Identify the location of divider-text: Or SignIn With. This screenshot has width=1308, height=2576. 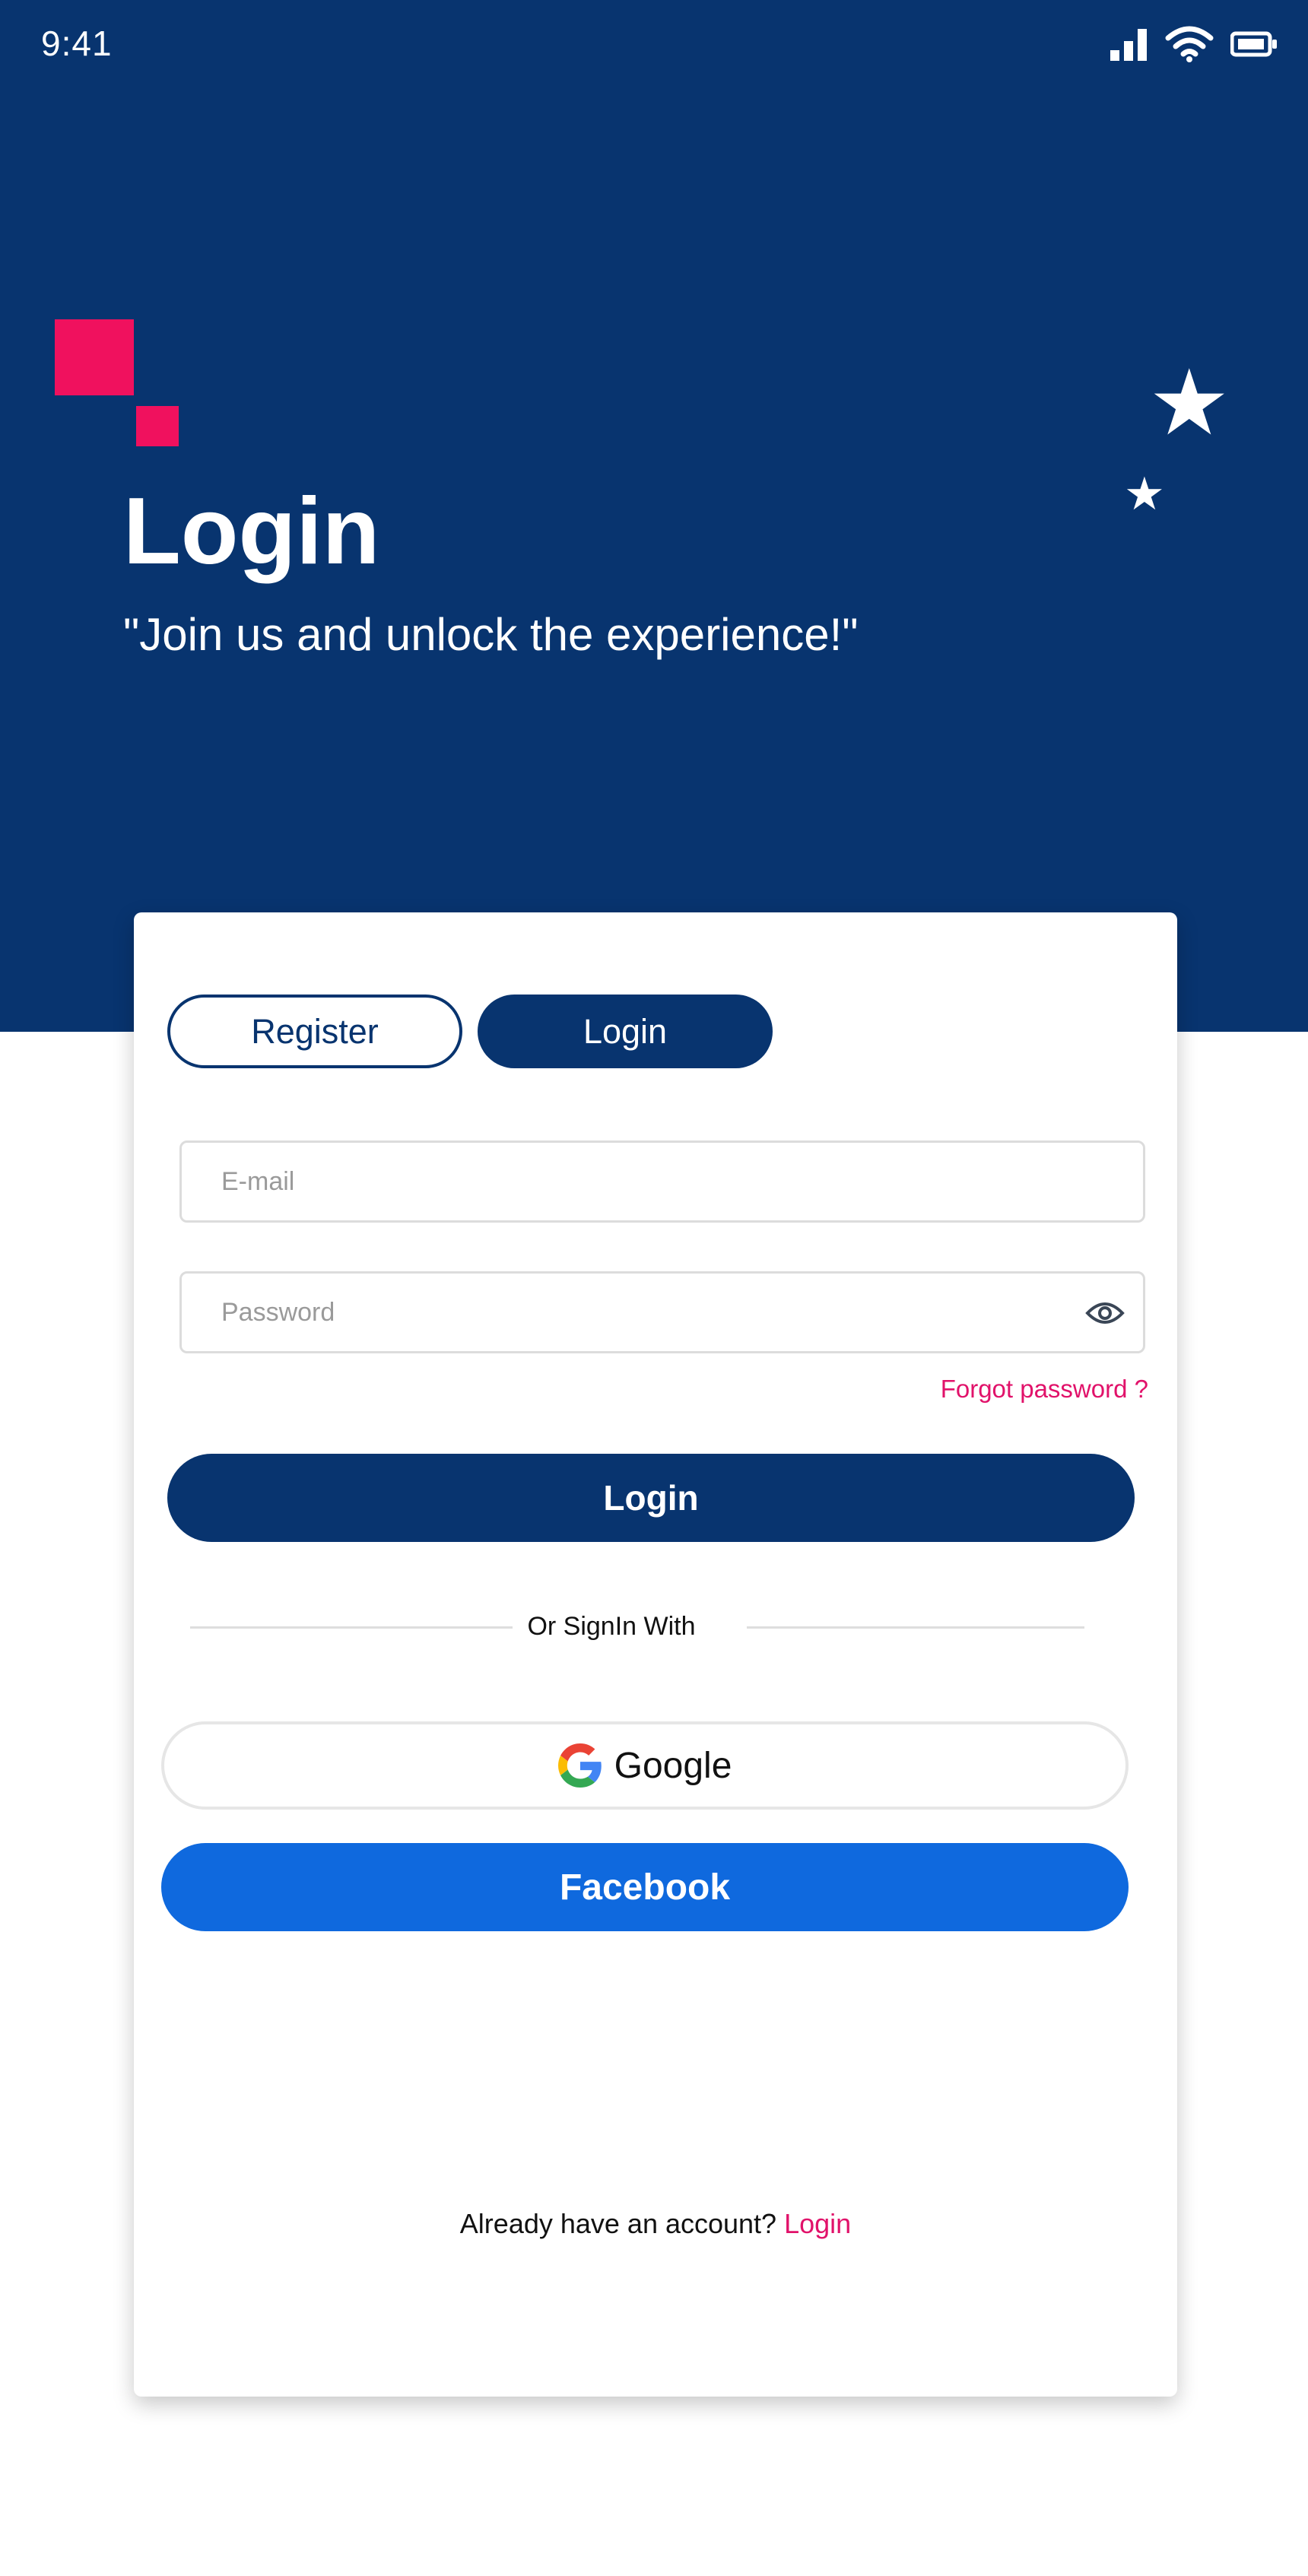
(611, 1627).